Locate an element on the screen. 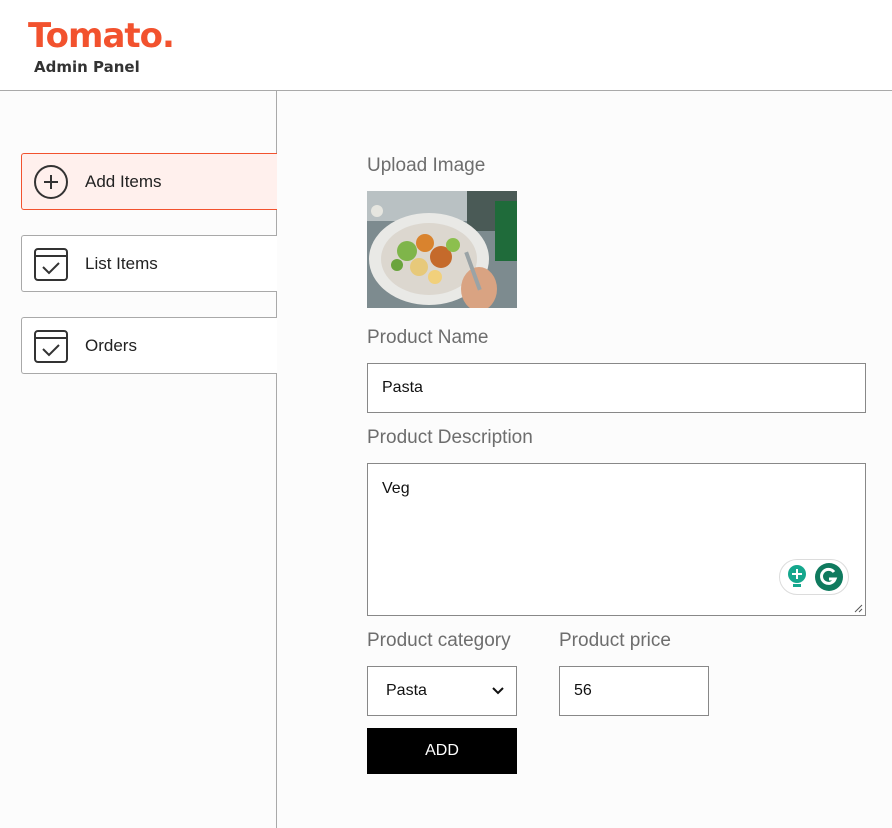 This screenshot has width=892, height=828. add-button: ADD is located at coordinates (442, 751).